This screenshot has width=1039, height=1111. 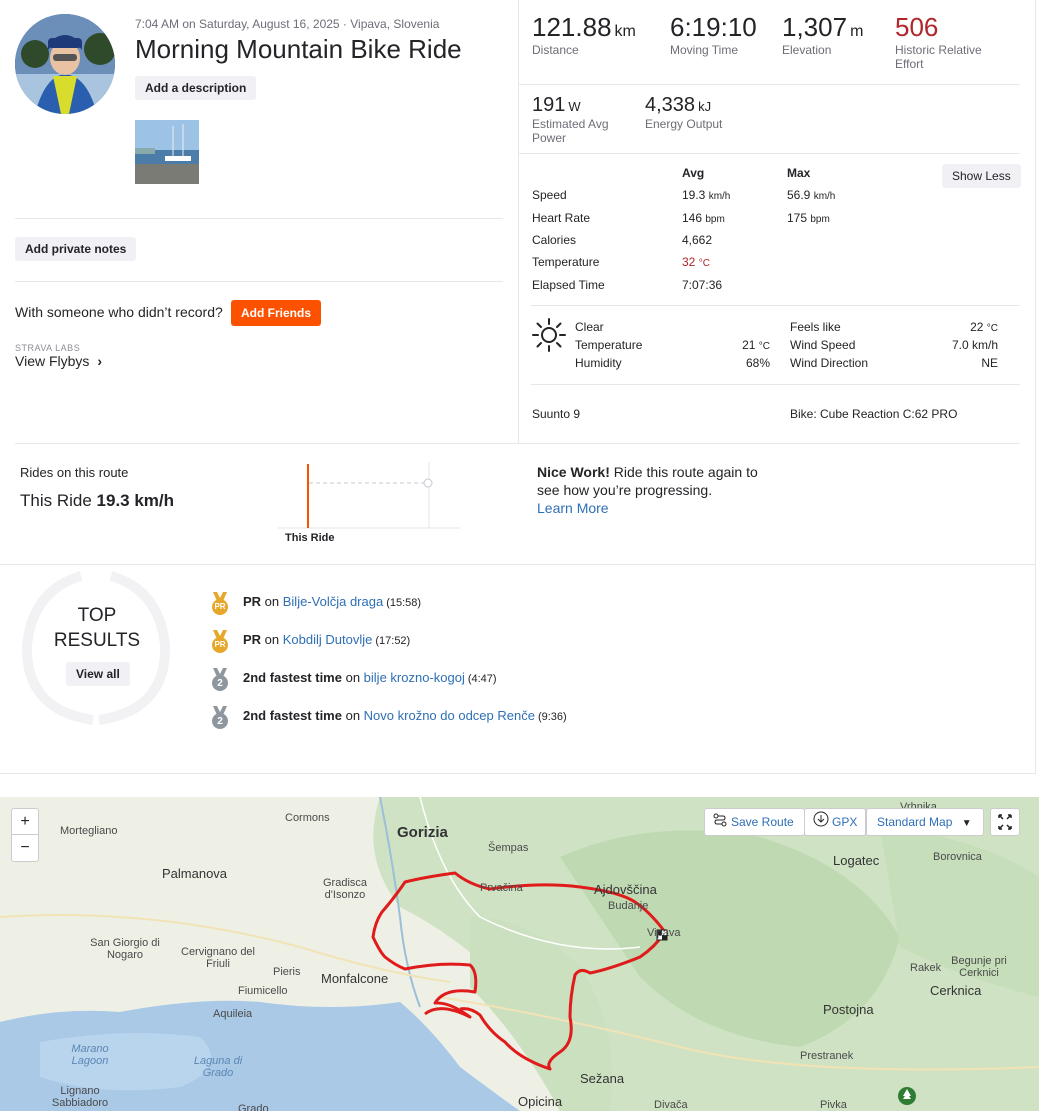 I want to click on chart-point, so click(x=428, y=483).